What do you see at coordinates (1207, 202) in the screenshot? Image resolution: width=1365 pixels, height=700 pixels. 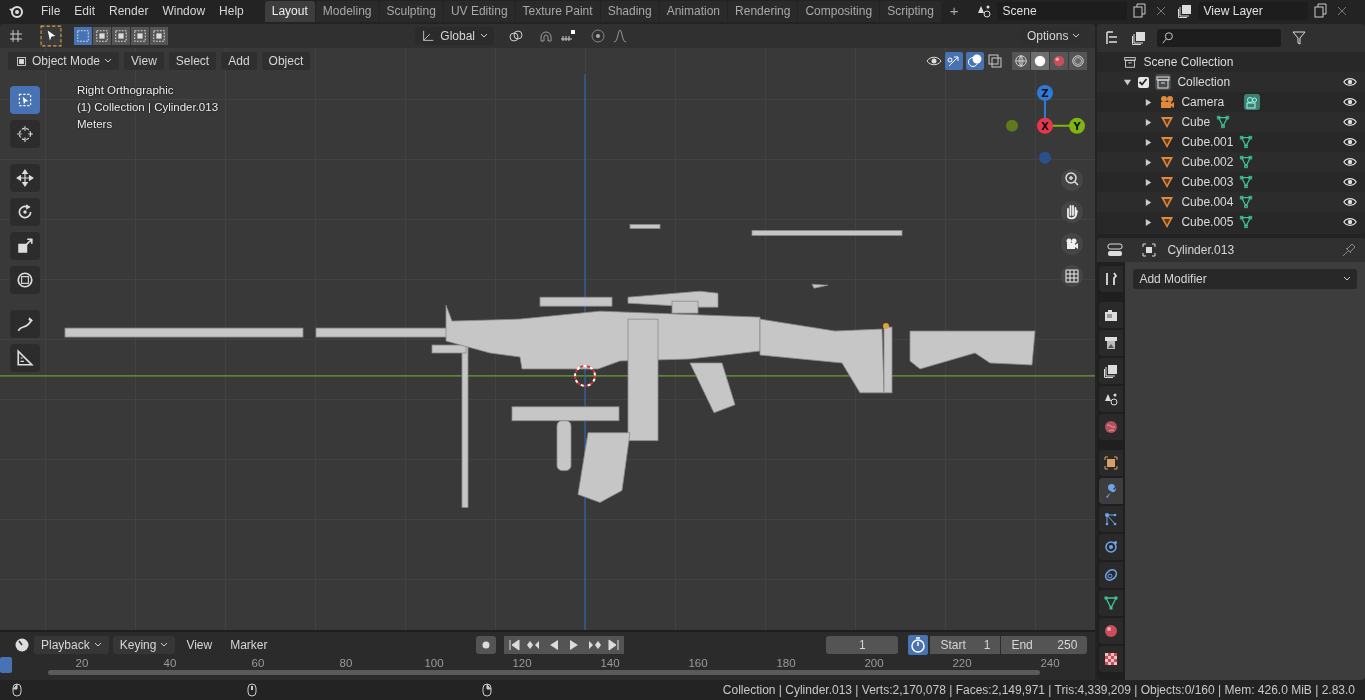 I see `outliner-item: Cube.004` at bounding box center [1207, 202].